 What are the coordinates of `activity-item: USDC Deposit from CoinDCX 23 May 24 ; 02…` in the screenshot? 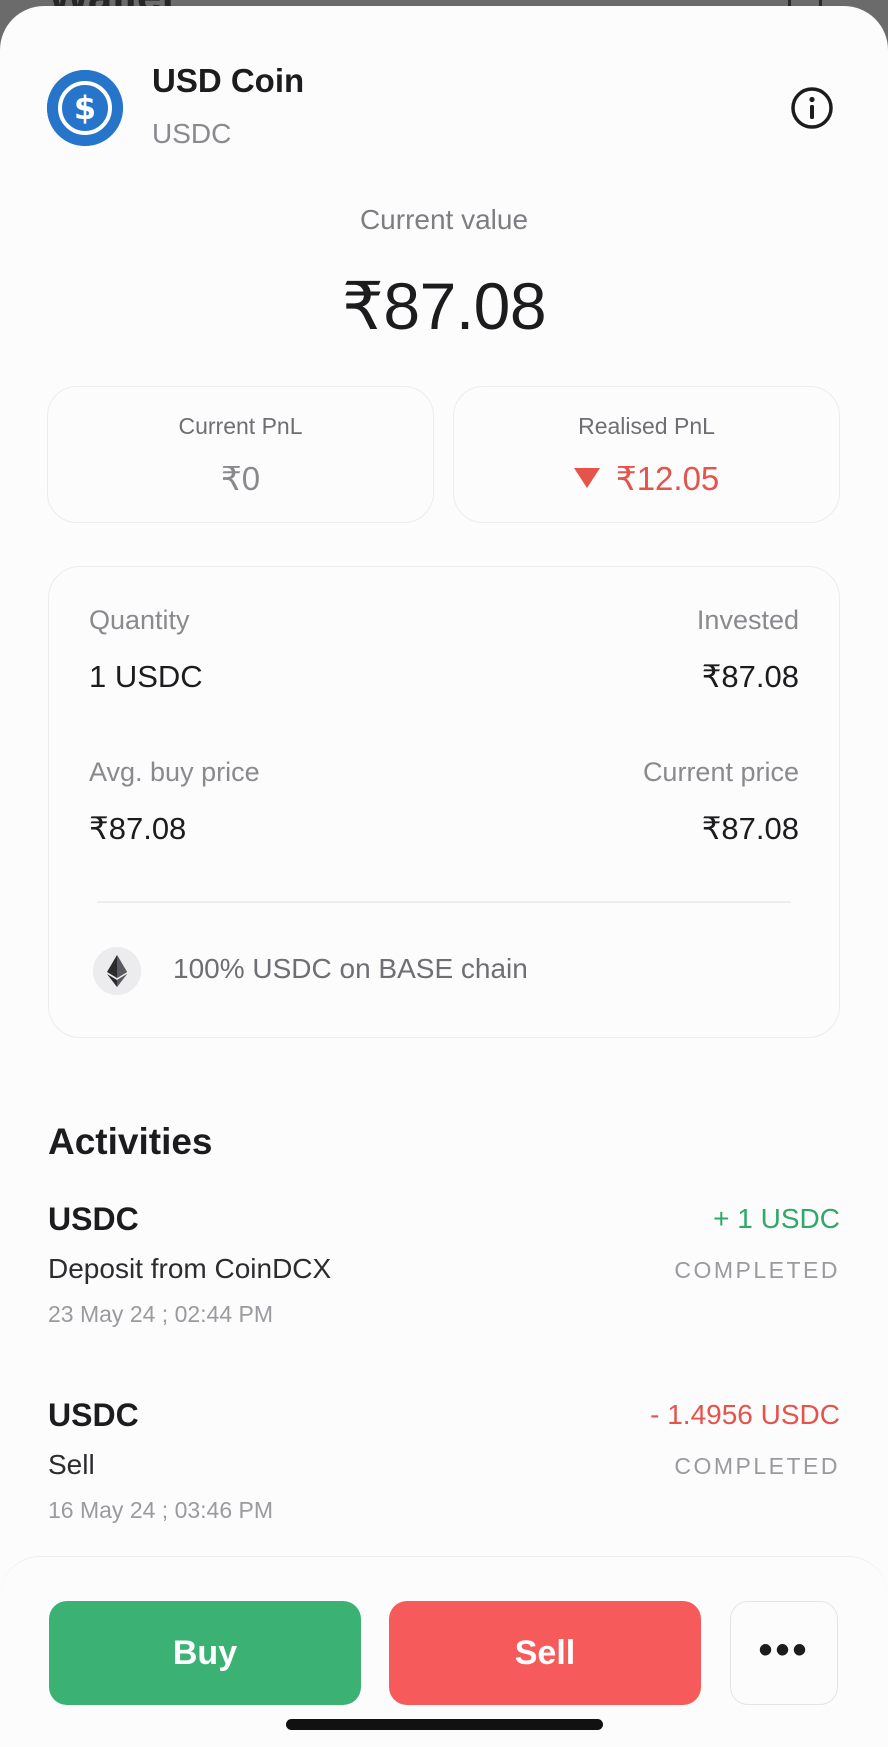 It's located at (444, 1271).